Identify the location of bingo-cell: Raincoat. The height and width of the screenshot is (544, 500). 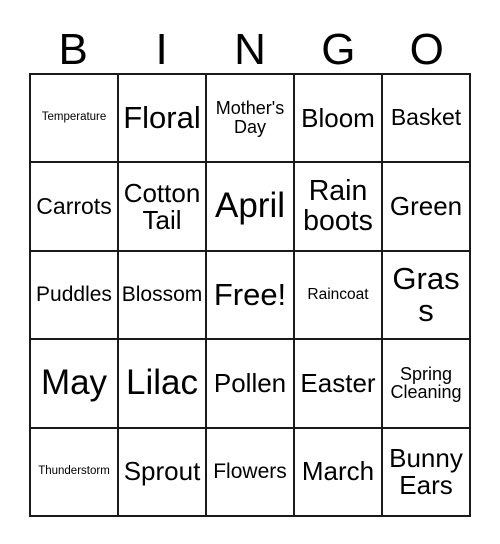
(339, 296).